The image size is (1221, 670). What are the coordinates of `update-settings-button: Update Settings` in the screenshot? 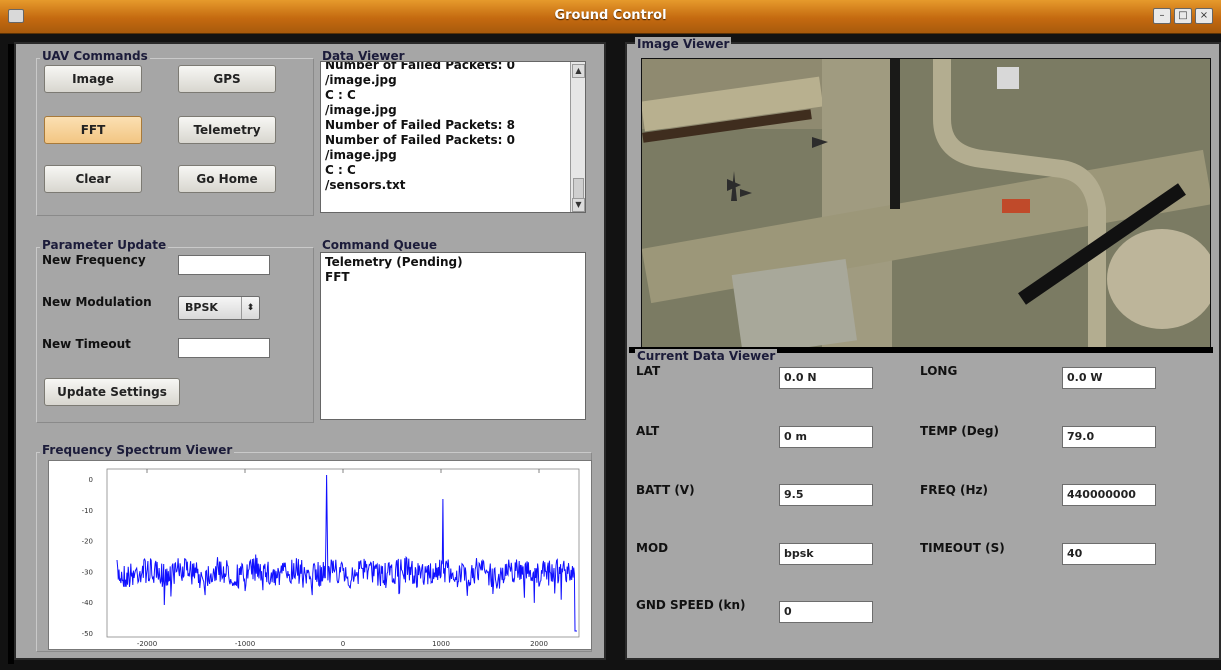 It's located at (112, 392).